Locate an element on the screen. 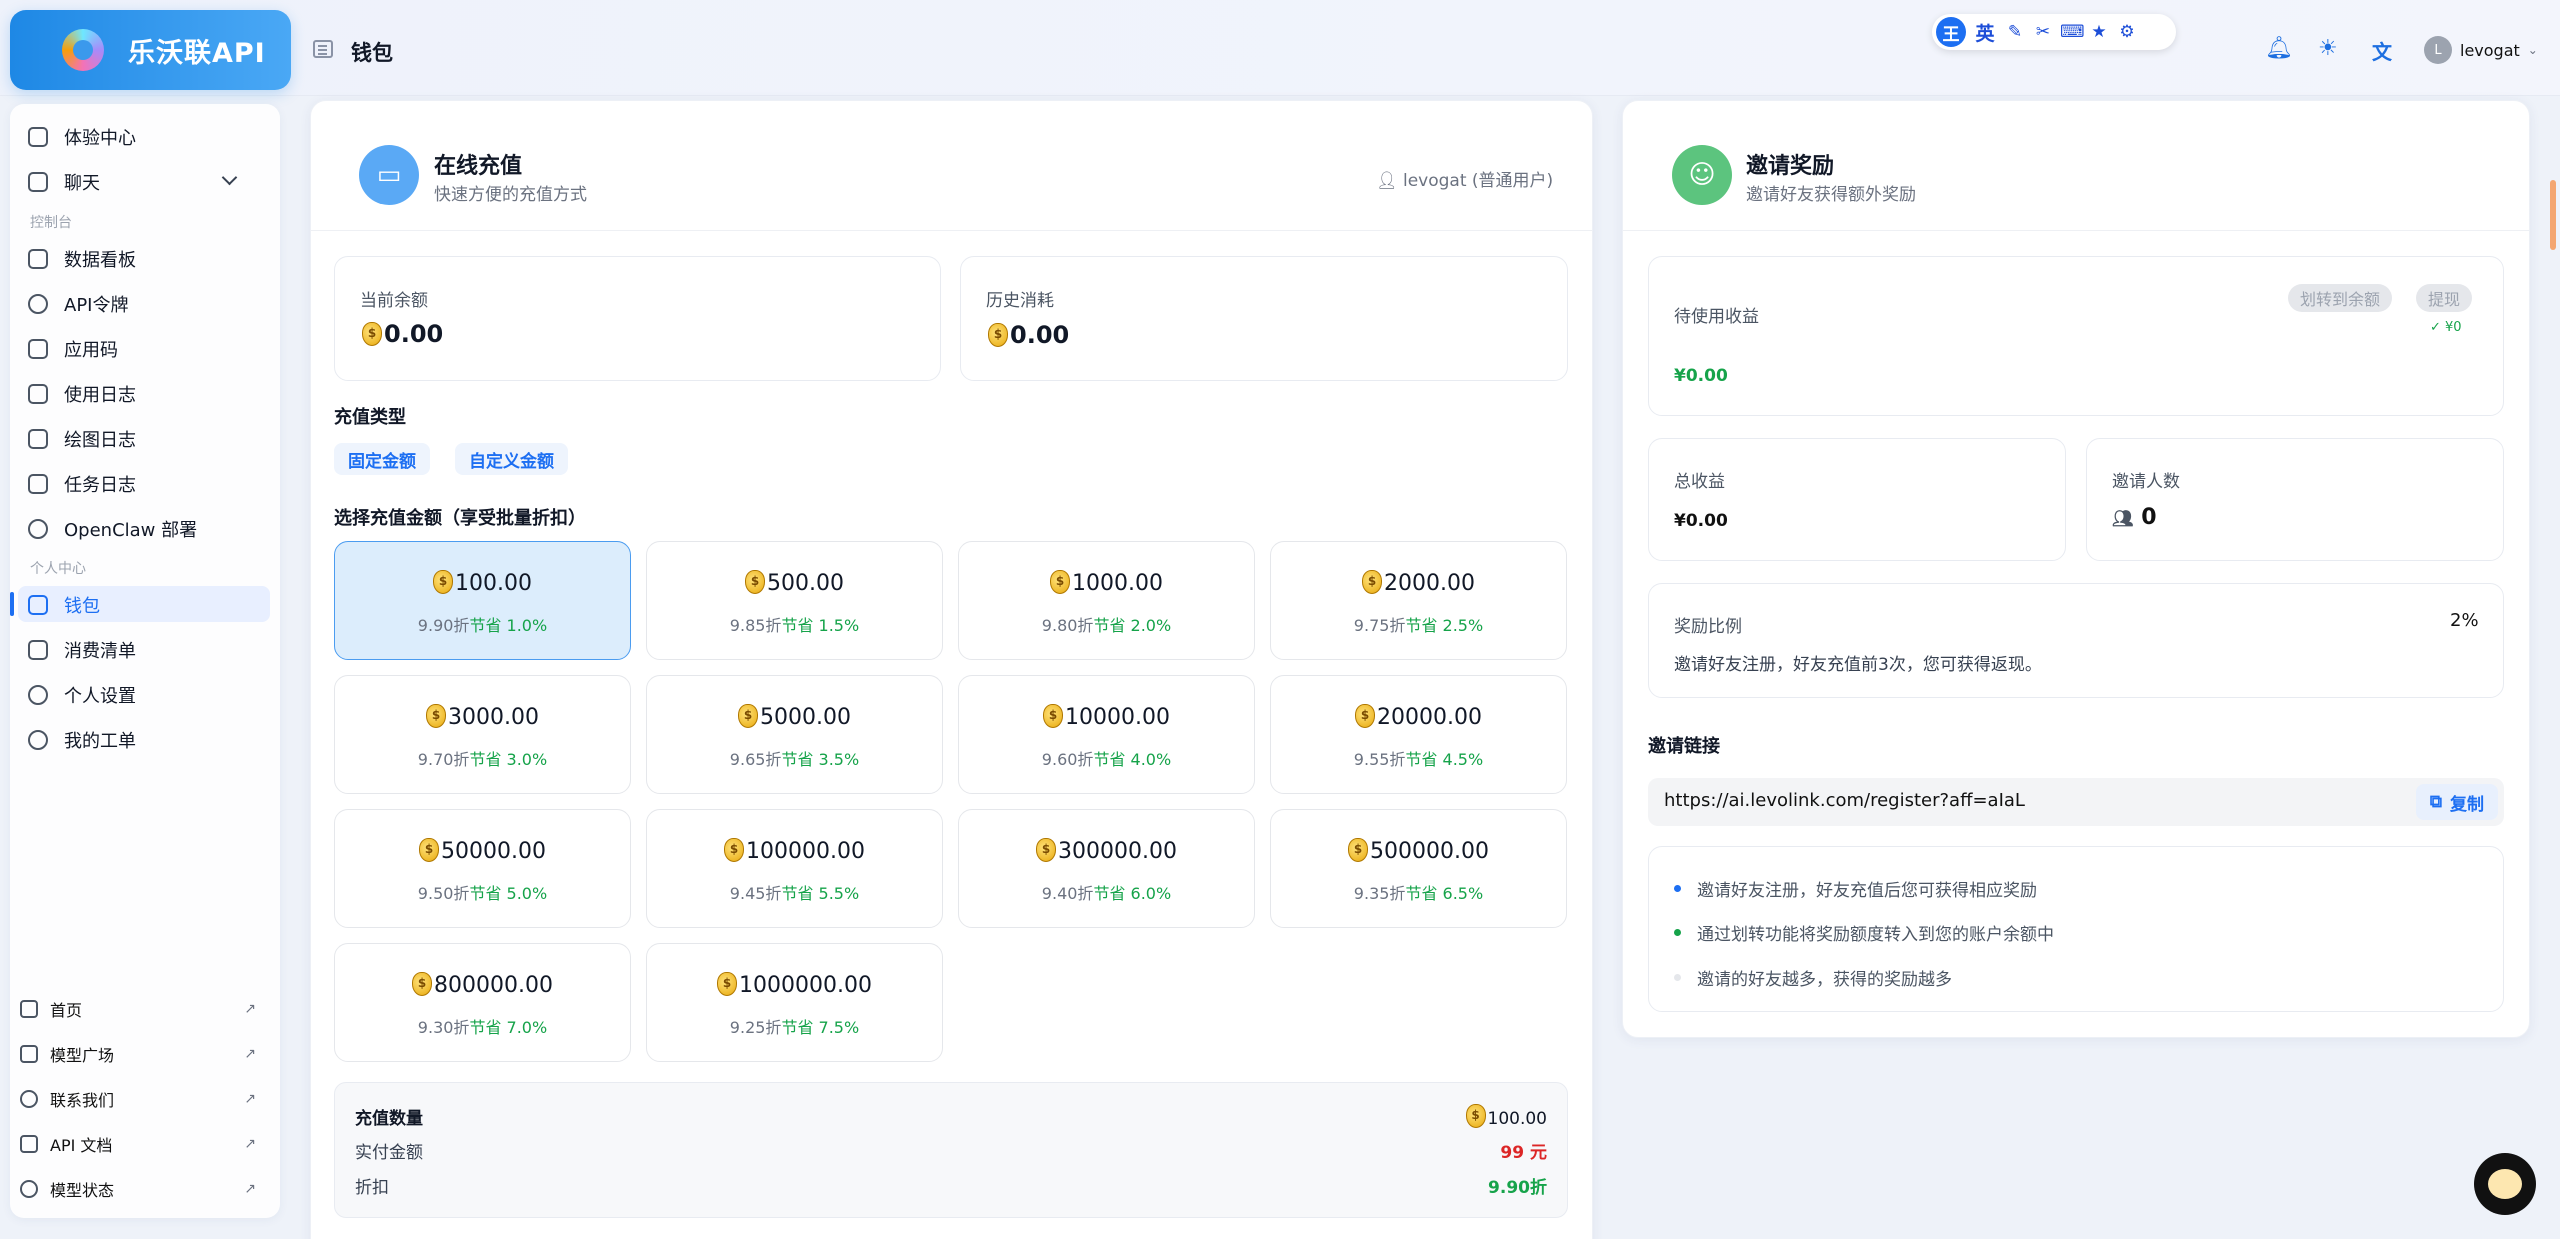  amount-option: 100.00 9.90折节省 1.0% is located at coordinates (482, 600).